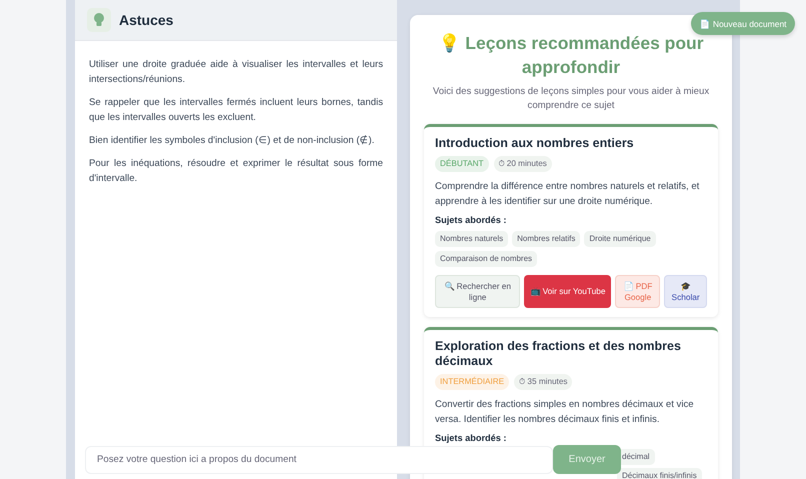 This screenshot has height=479, width=806. Describe the element at coordinates (462, 164) in the screenshot. I see `level-badge: DÉBUTANT` at that location.